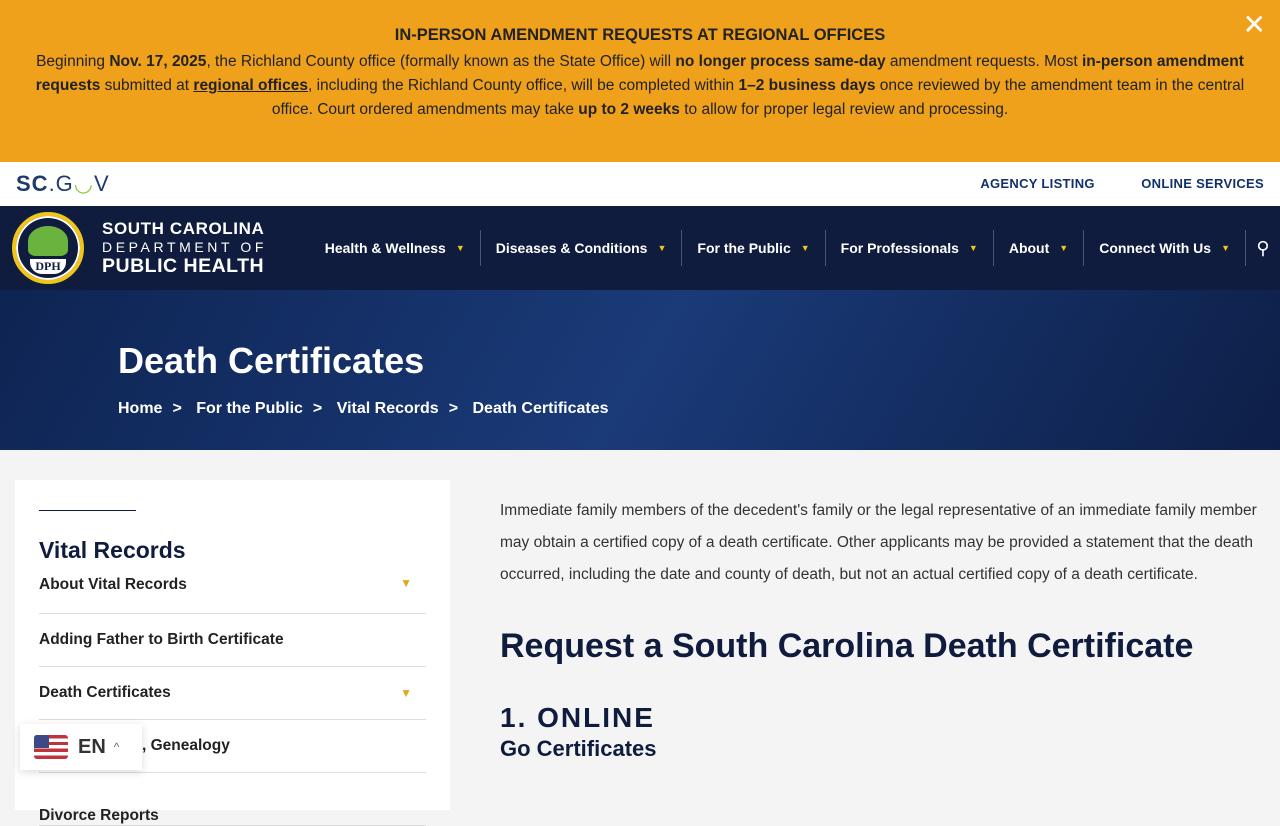  I want to click on breadcrumb-home: Home, so click(140, 408).